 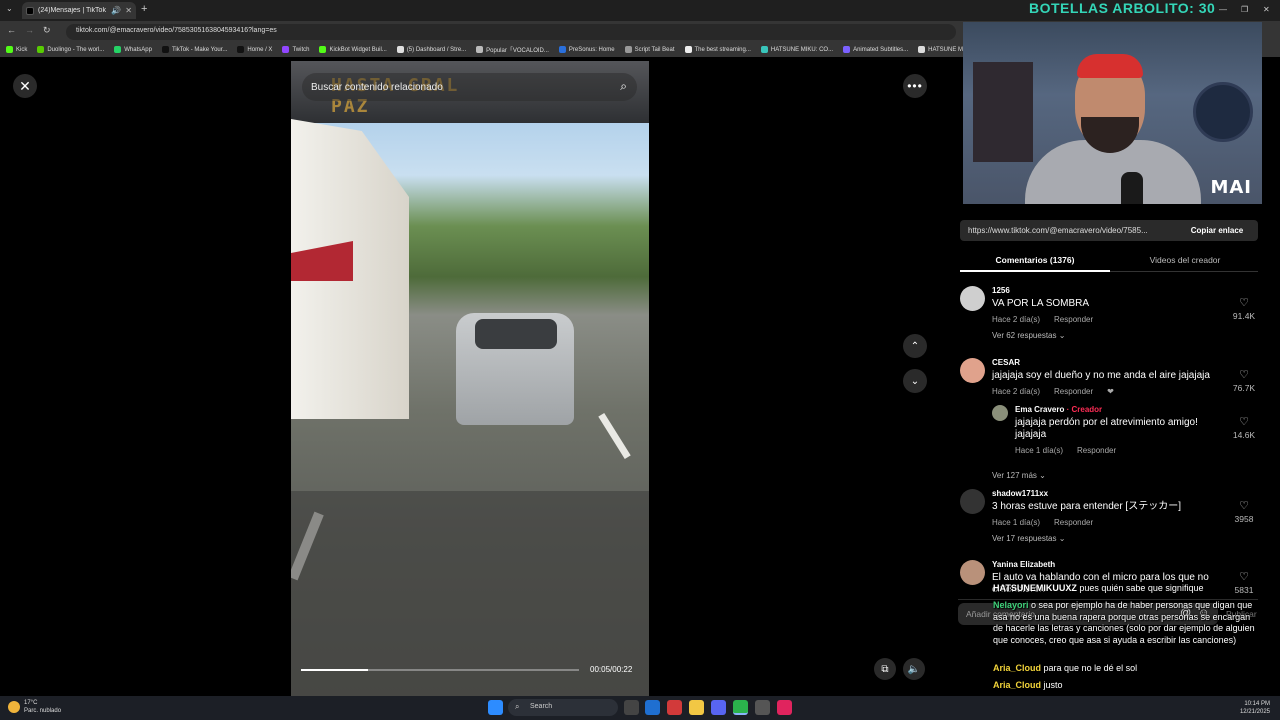 What do you see at coordinates (1257, 704) in the screenshot?
I see `clock-time: 10:14 PM` at bounding box center [1257, 704].